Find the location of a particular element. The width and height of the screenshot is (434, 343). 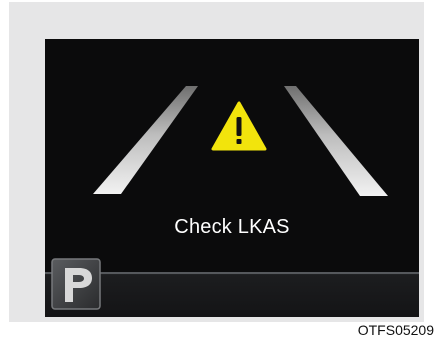

left-lane-line is located at coordinates (145, 140).